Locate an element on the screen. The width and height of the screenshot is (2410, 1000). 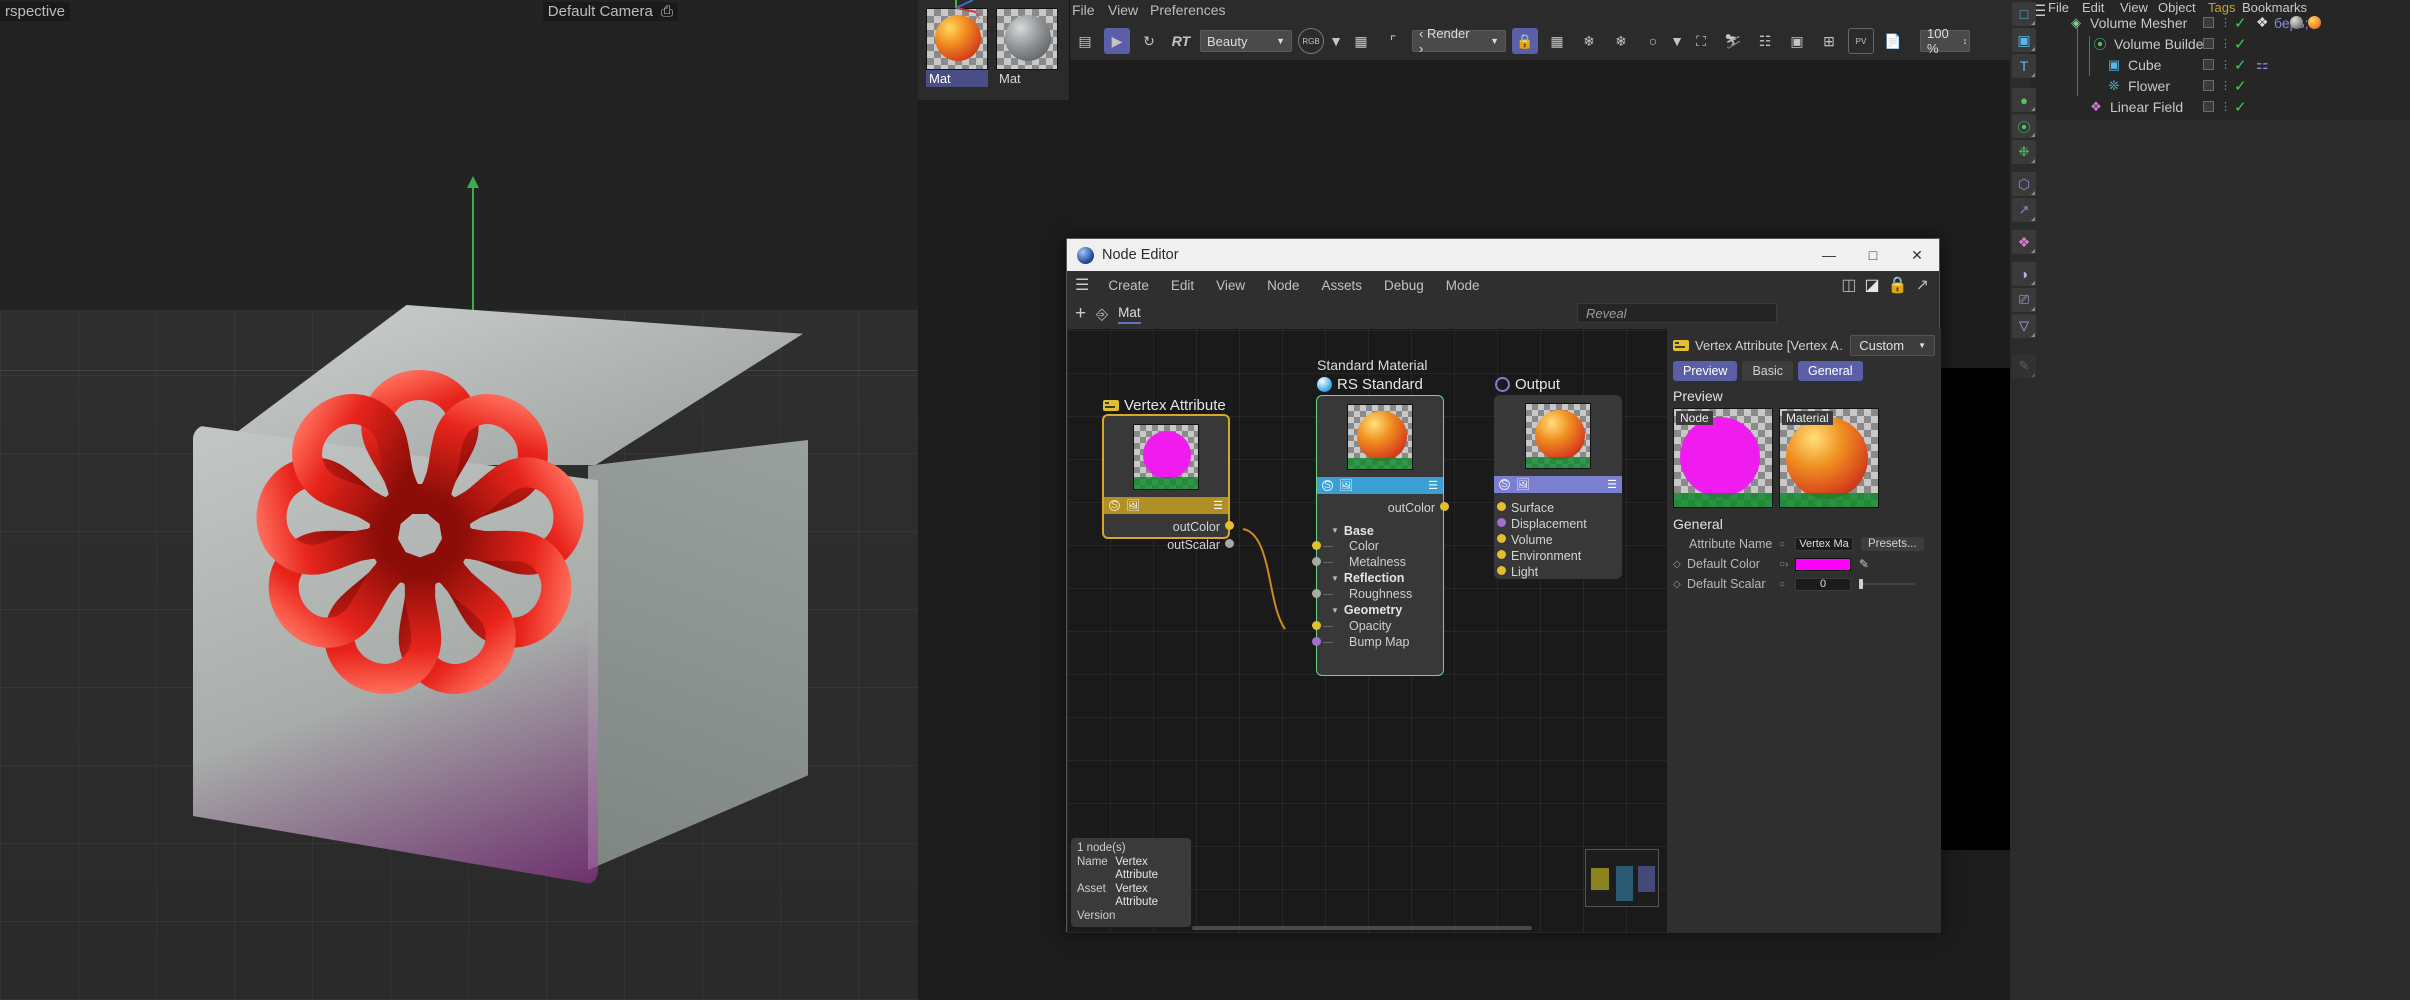
chevron-down-icon: ▼ is located at coordinates (1335, 578).